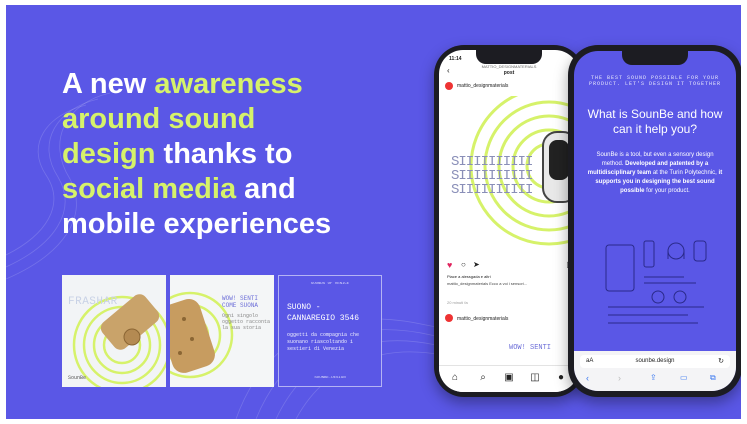  I want to click on green-swirl-graphic, so click(119, 340).